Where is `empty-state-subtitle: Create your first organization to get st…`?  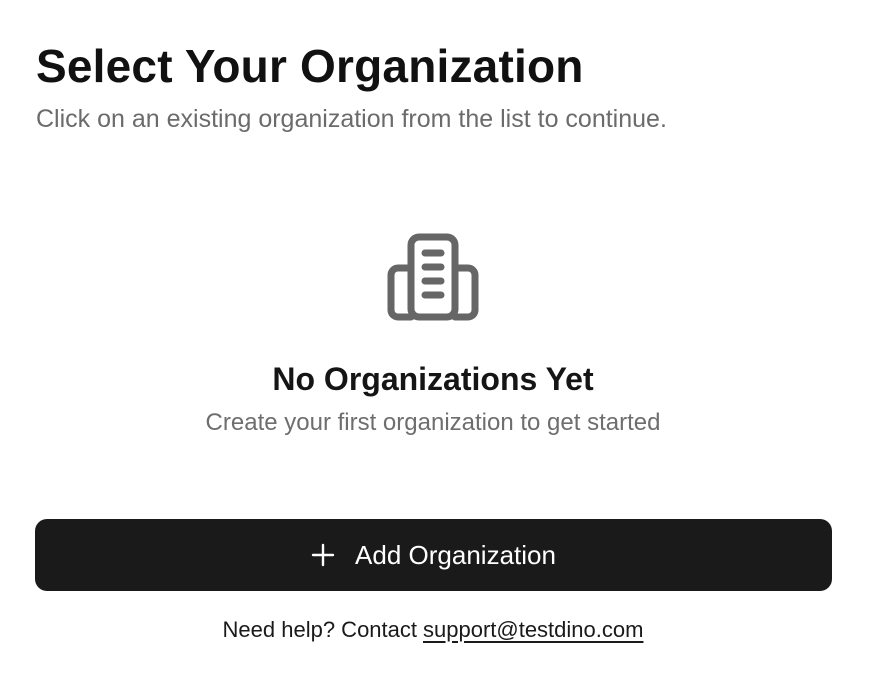
empty-state-subtitle: Create your first organization to get st… is located at coordinates (433, 422).